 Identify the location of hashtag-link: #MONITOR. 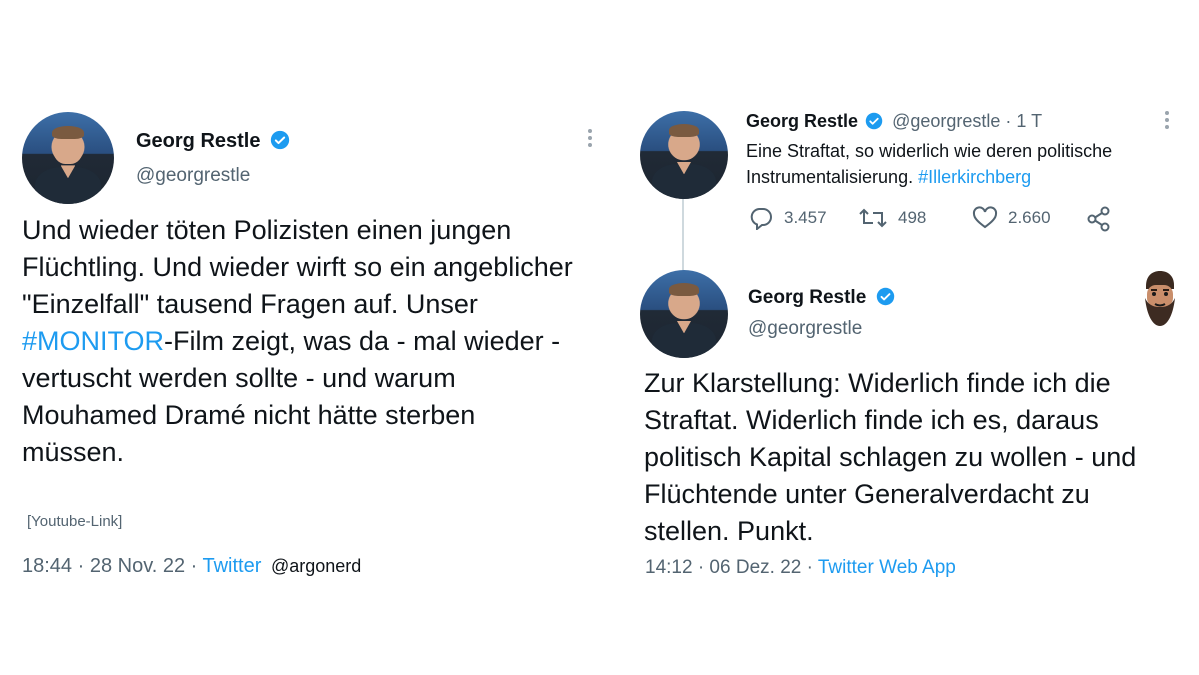
(93, 341).